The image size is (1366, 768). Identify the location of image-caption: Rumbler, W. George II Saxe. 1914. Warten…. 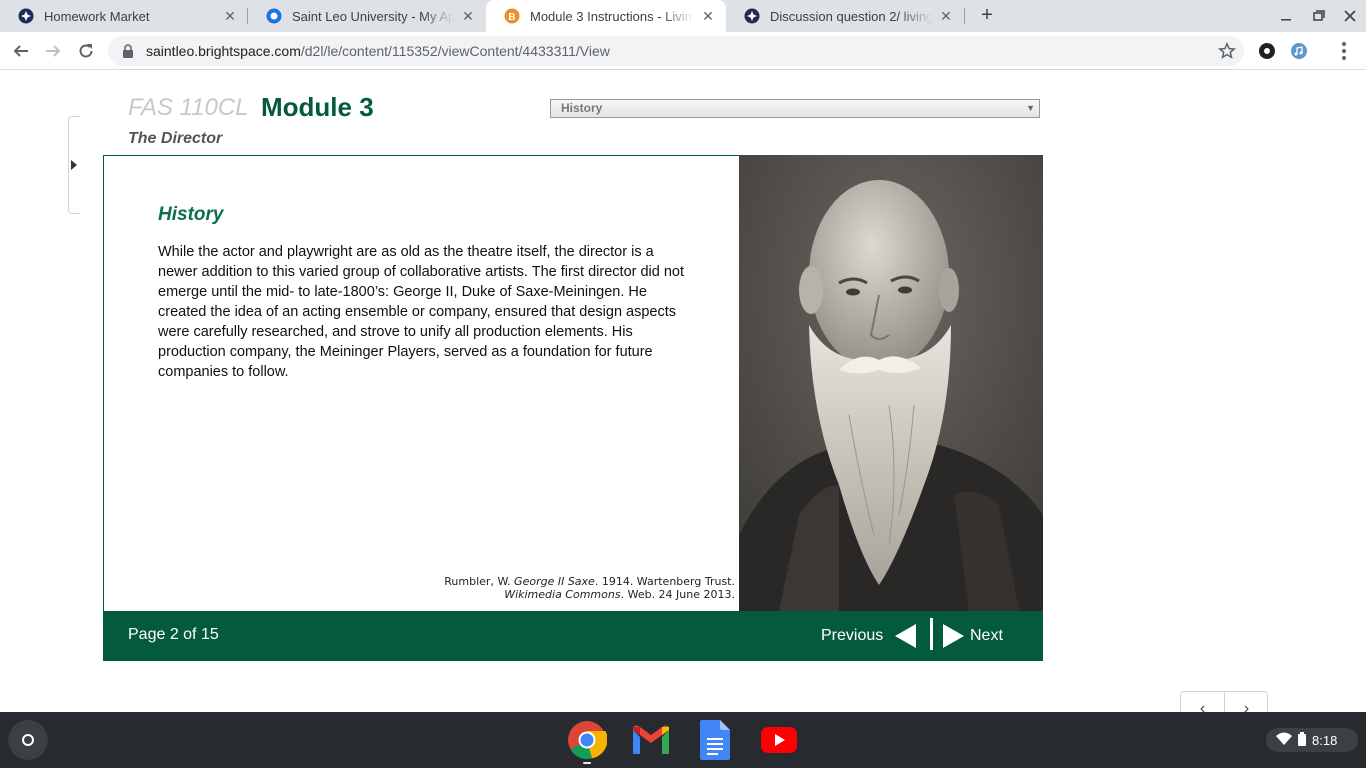
(589, 588).